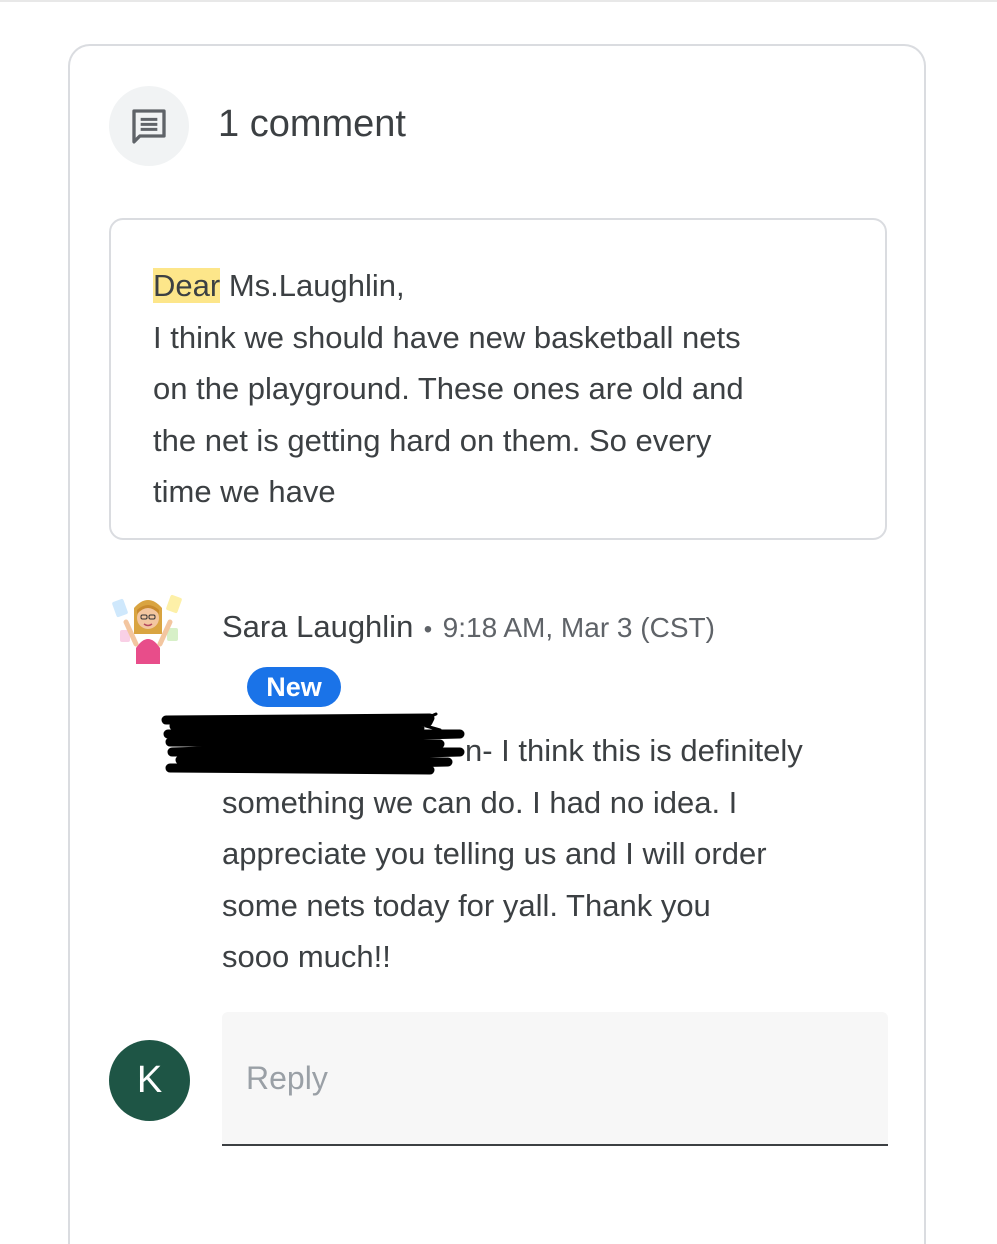 This screenshot has height=1244, width=997. Describe the element at coordinates (480, 802) in the screenshot. I see `comment-line: something we can do. I had no idea. I` at that location.